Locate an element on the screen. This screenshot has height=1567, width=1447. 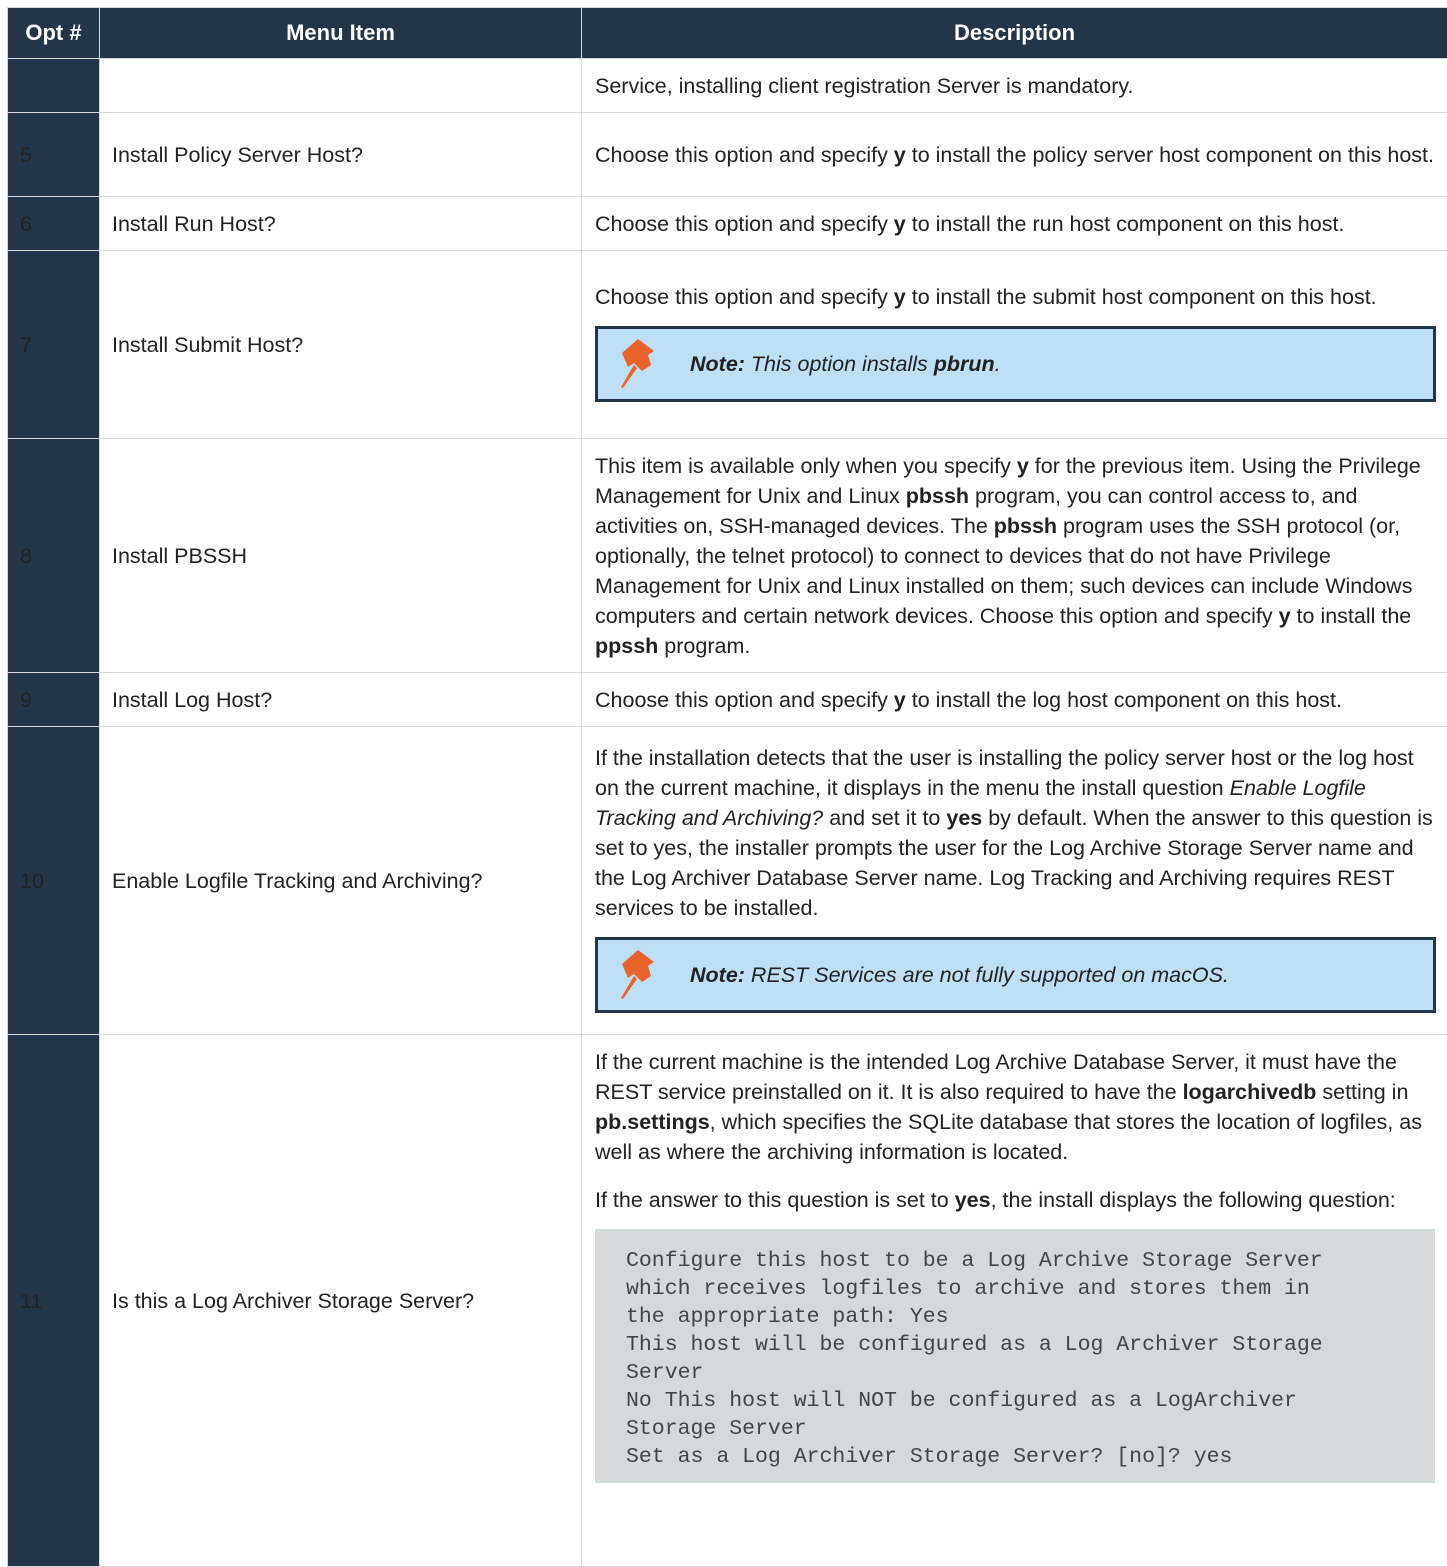
header-opt: Opt # is located at coordinates (54, 33).